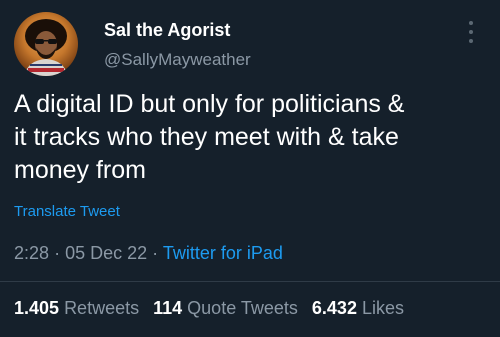 The width and height of the screenshot is (500, 337). What do you see at coordinates (242, 308) in the screenshot?
I see `quote-tweets-label: Quote Tweets` at bounding box center [242, 308].